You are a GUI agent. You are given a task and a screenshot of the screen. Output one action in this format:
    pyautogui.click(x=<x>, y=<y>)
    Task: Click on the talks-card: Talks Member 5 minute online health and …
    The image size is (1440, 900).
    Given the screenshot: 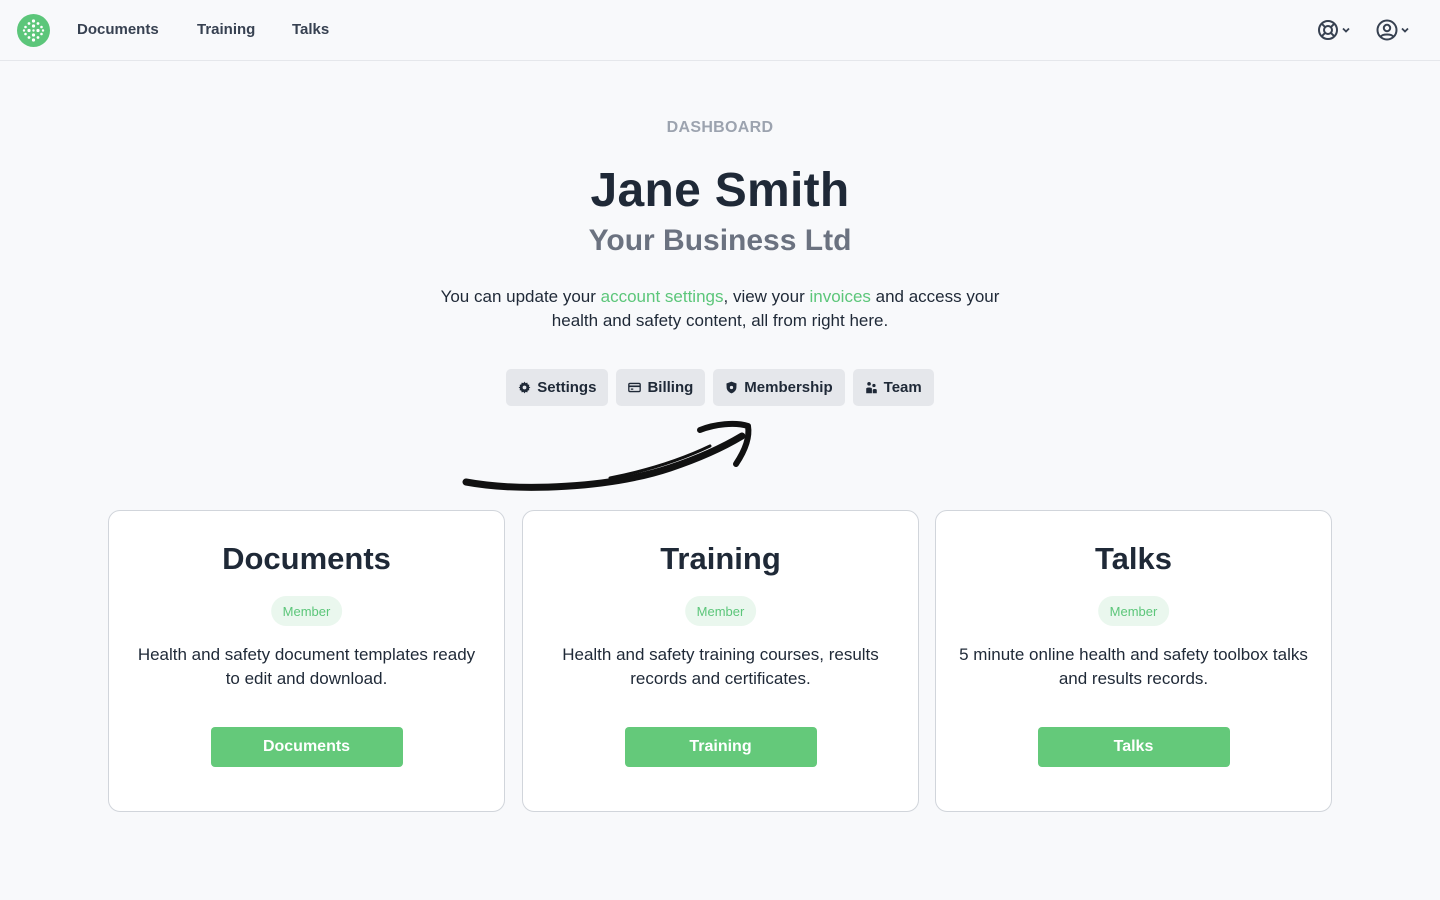 What is the action you would take?
    pyautogui.click(x=1133, y=661)
    